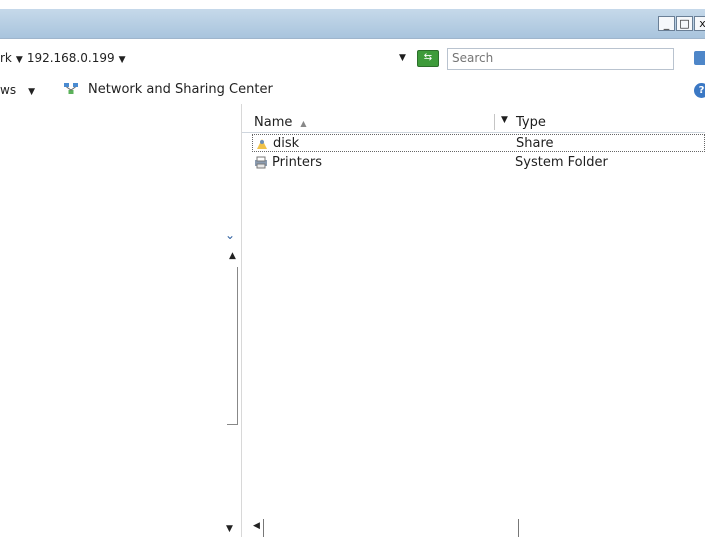 The width and height of the screenshot is (705, 537). What do you see at coordinates (699, 58) in the screenshot?
I see `search-icon` at bounding box center [699, 58].